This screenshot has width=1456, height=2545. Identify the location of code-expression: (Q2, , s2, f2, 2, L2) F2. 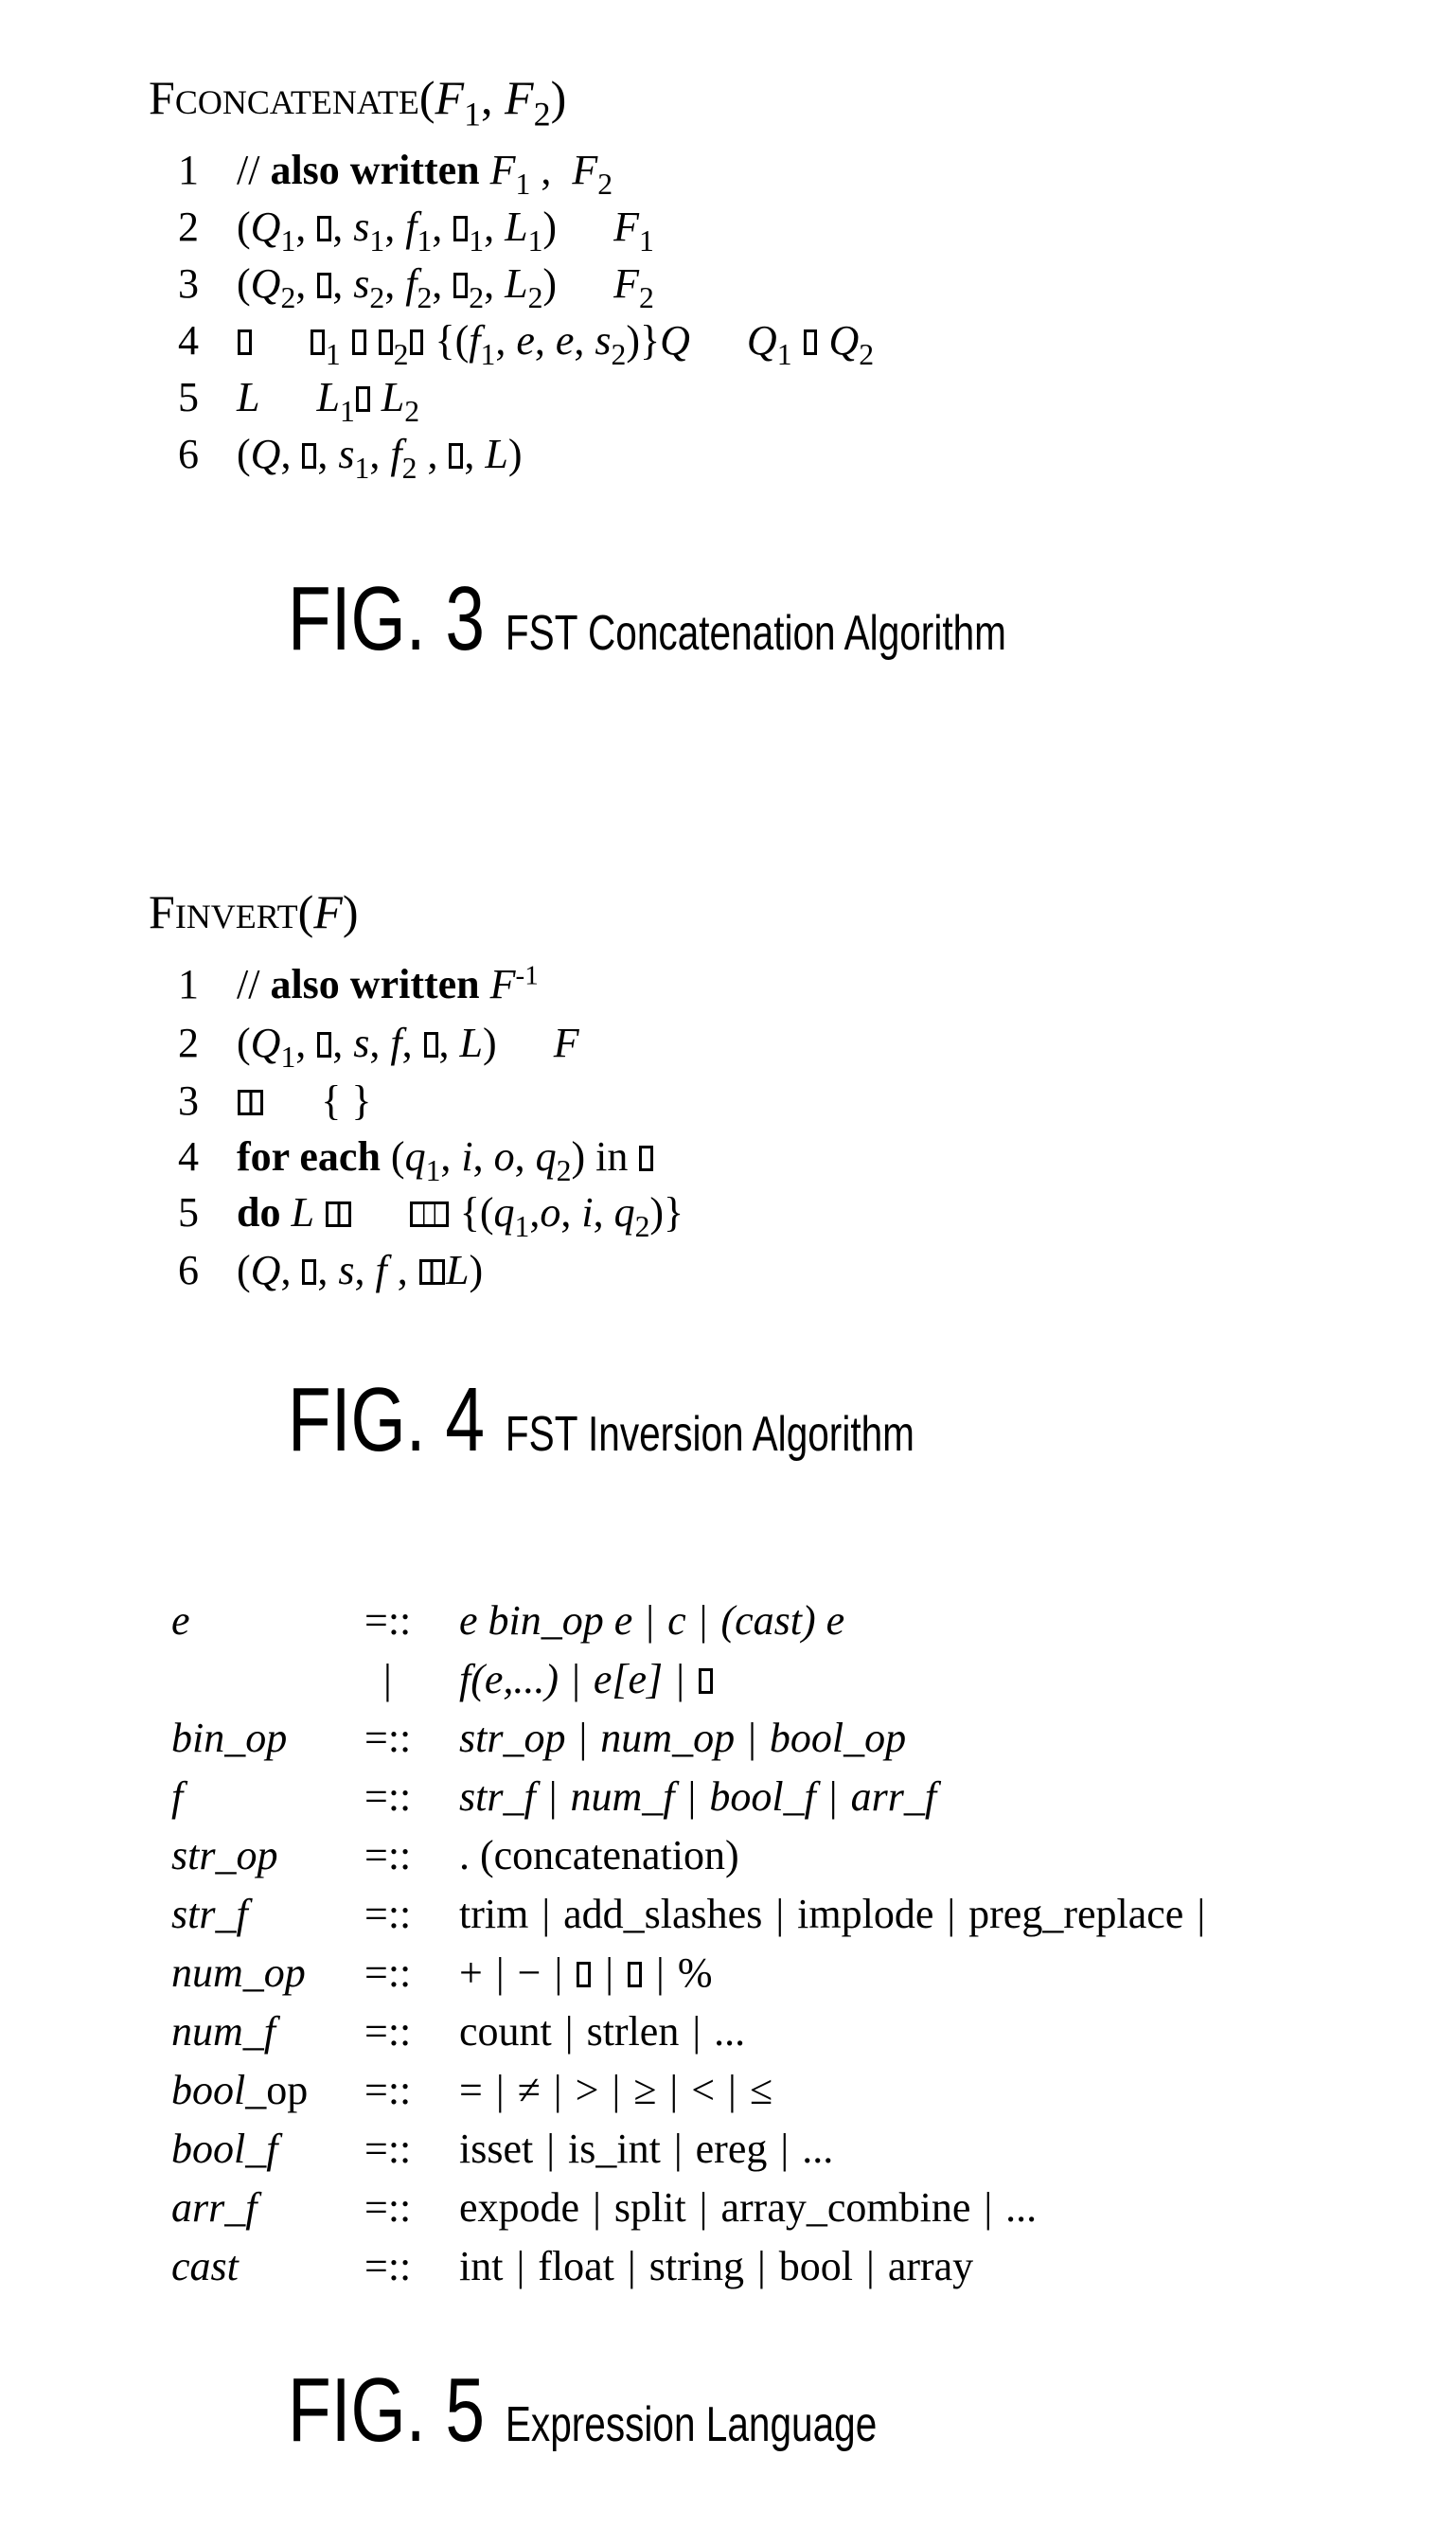
(445, 287).